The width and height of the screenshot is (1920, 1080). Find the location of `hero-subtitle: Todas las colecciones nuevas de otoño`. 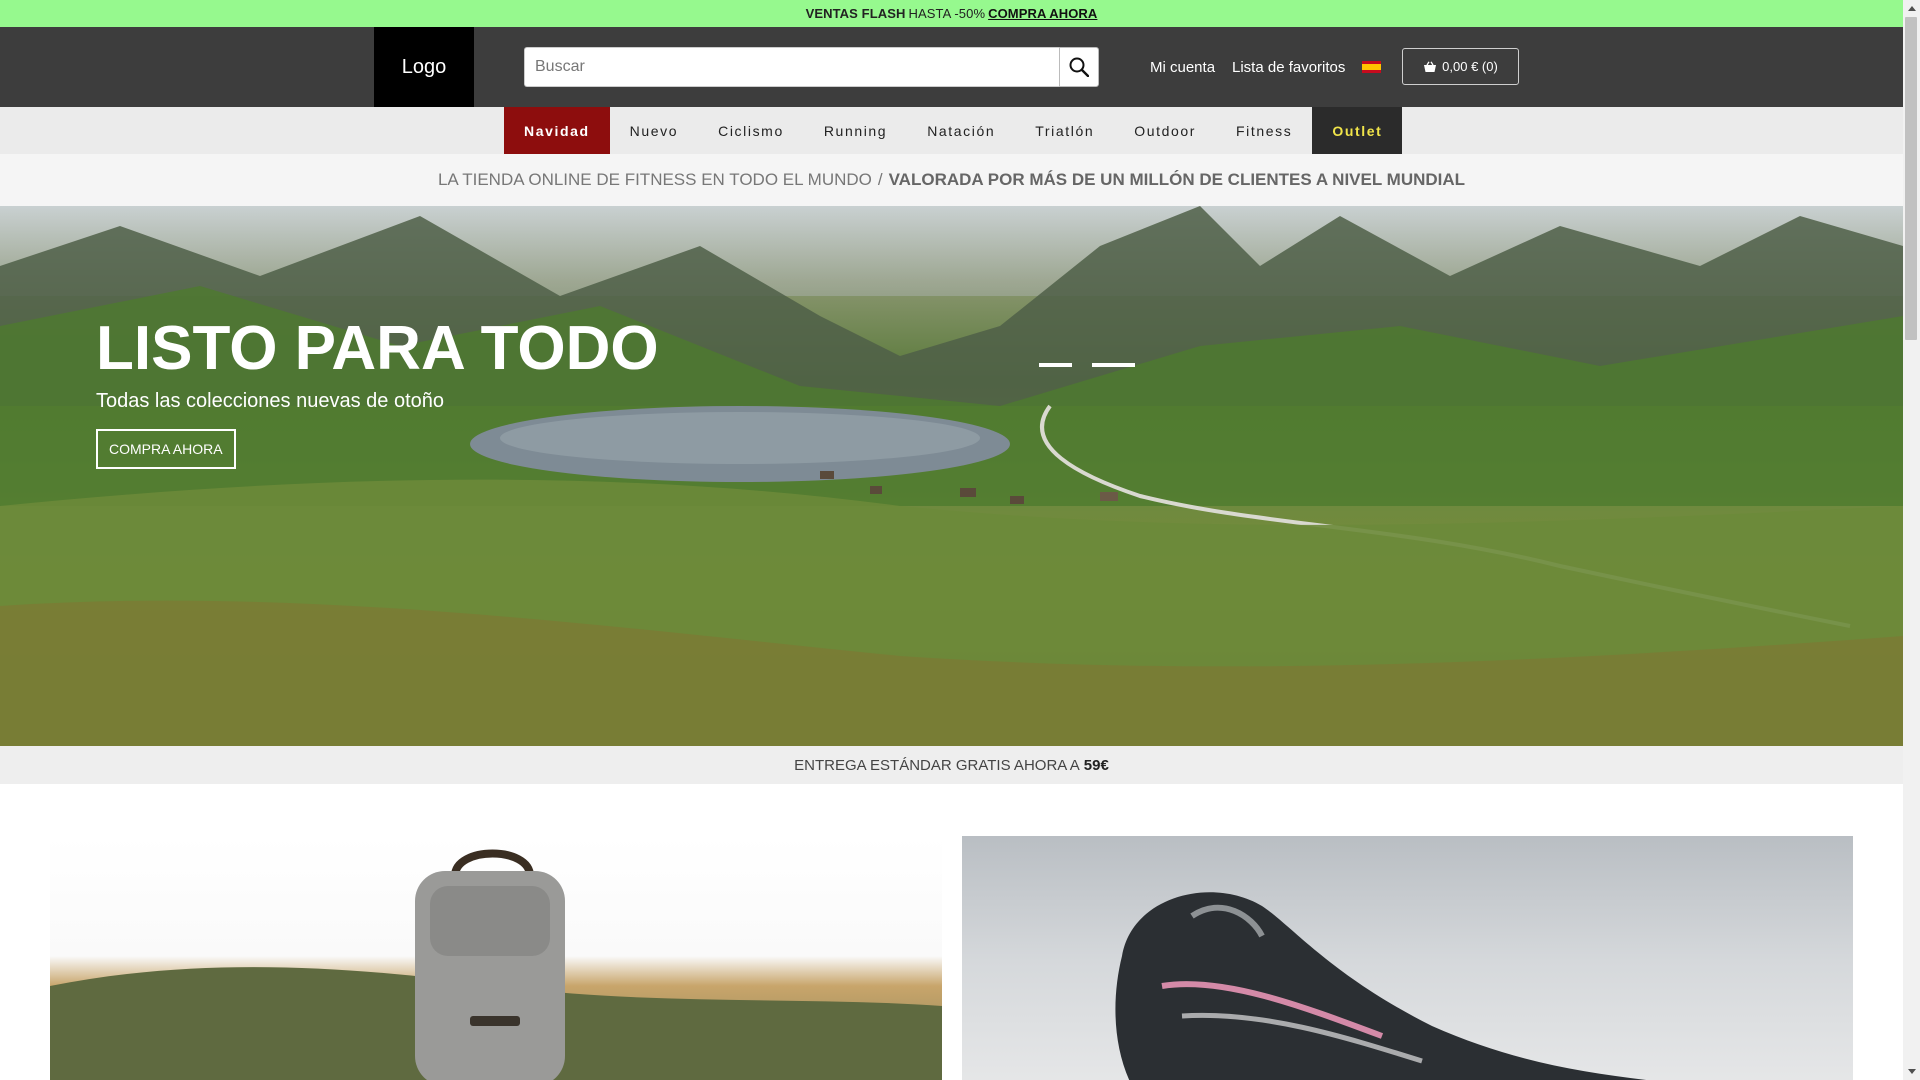

hero-subtitle: Todas las colecciones nuevas de otoño is located at coordinates (270, 401).